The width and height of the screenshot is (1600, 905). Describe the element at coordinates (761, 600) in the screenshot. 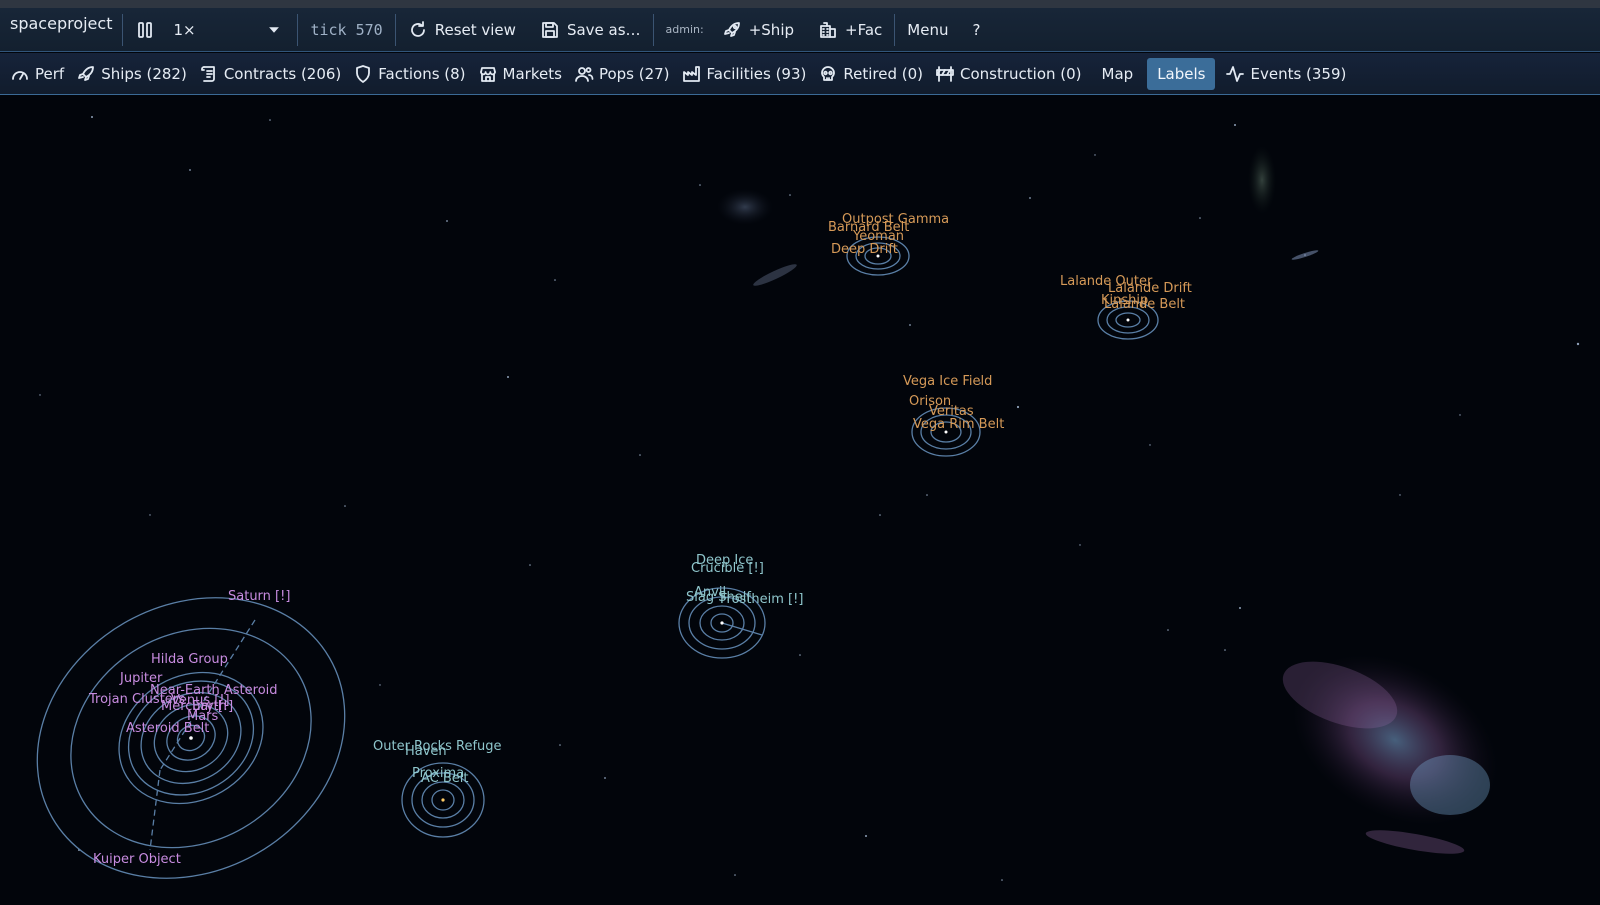

I see `map-label-frostheim: Frostheim [!]` at that location.